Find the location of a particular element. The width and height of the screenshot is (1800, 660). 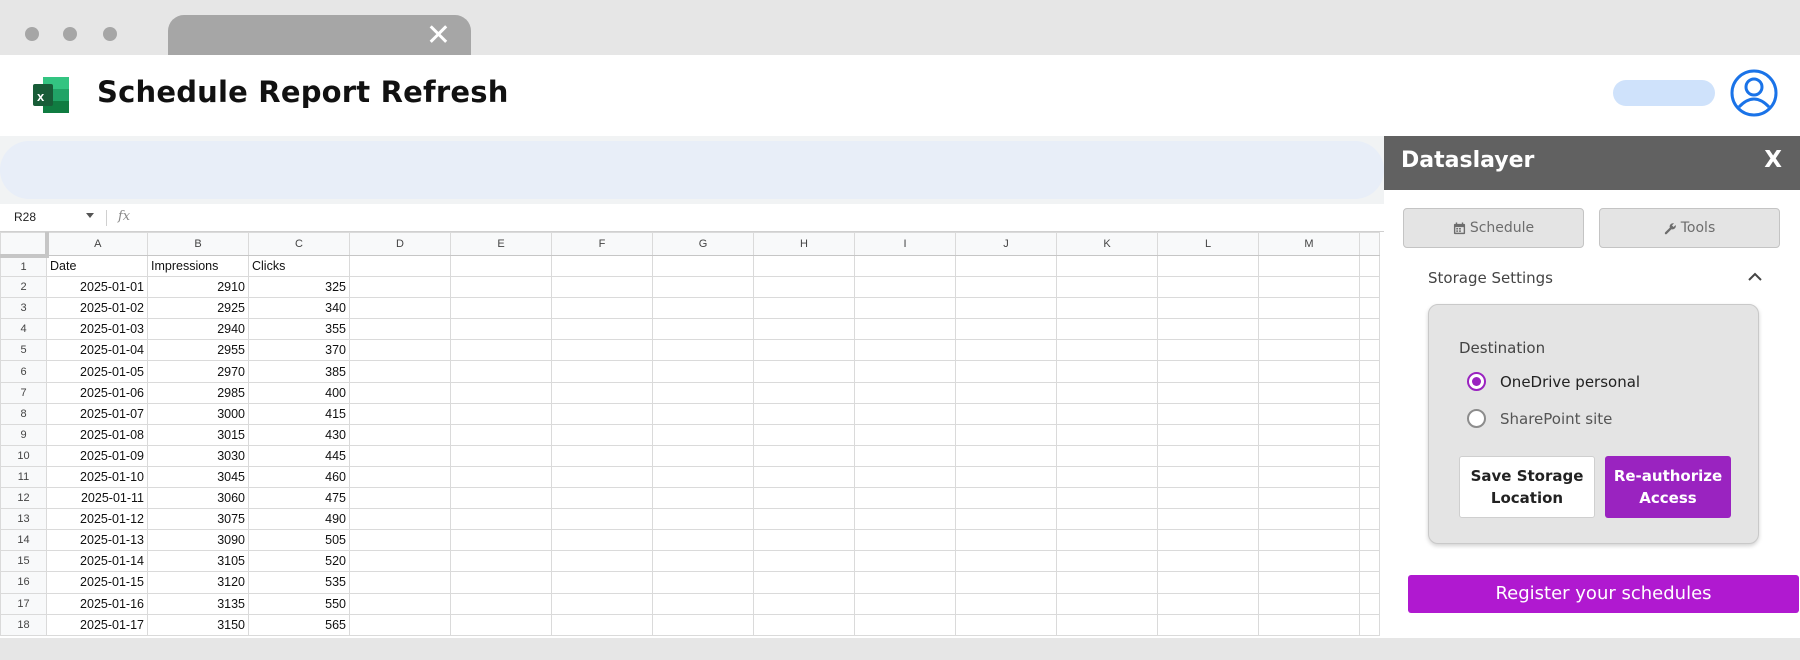

save-storage-location-button: Save Storage Location is located at coordinates (1527, 487).